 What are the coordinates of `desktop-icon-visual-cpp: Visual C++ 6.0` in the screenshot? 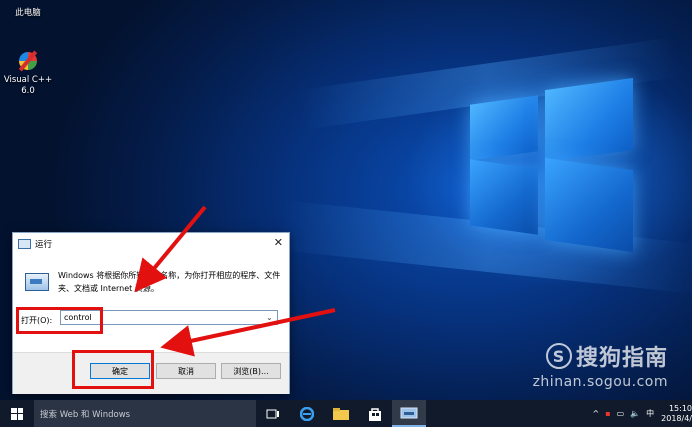 It's located at (28, 73).